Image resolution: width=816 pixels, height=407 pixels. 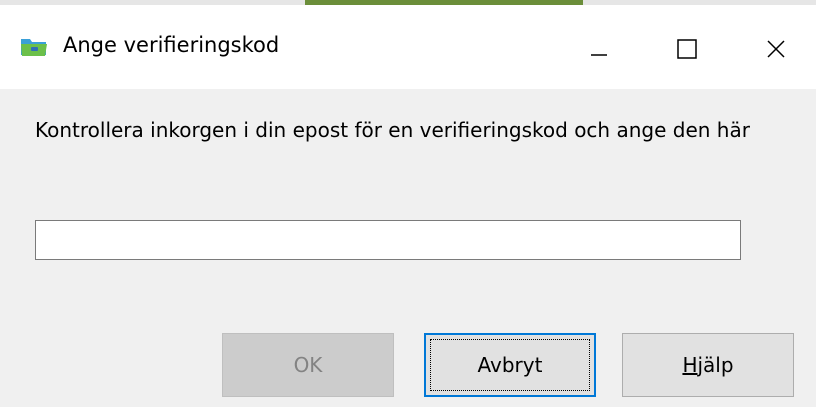 What do you see at coordinates (388, 240) in the screenshot?
I see `verification-code-input` at bounding box center [388, 240].